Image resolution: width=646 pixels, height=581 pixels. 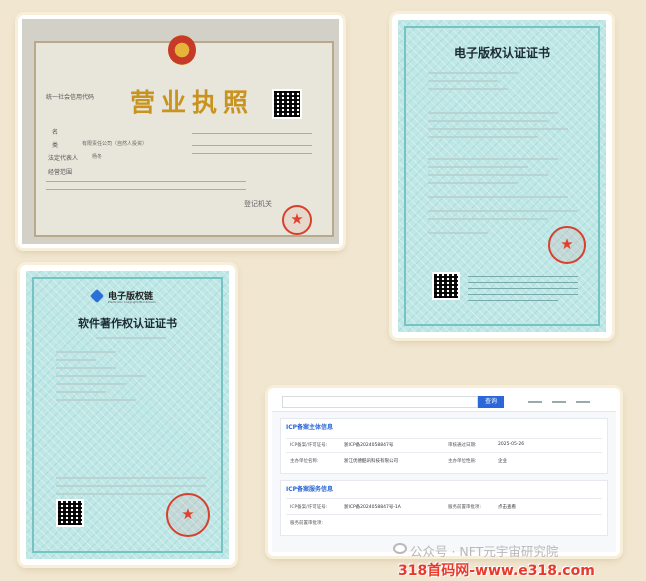 I want to click on section-title-service: ICP备案服务信息, so click(x=310, y=489).